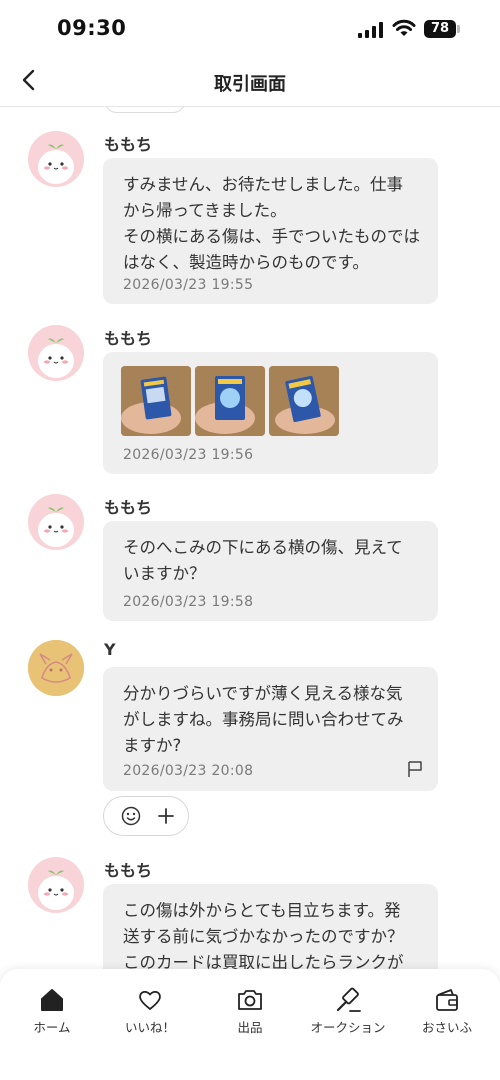 The width and height of the screenshot is (500, 1080). I want to click on message-line: このカードは買取に出したらランクが, so click(263, 961).